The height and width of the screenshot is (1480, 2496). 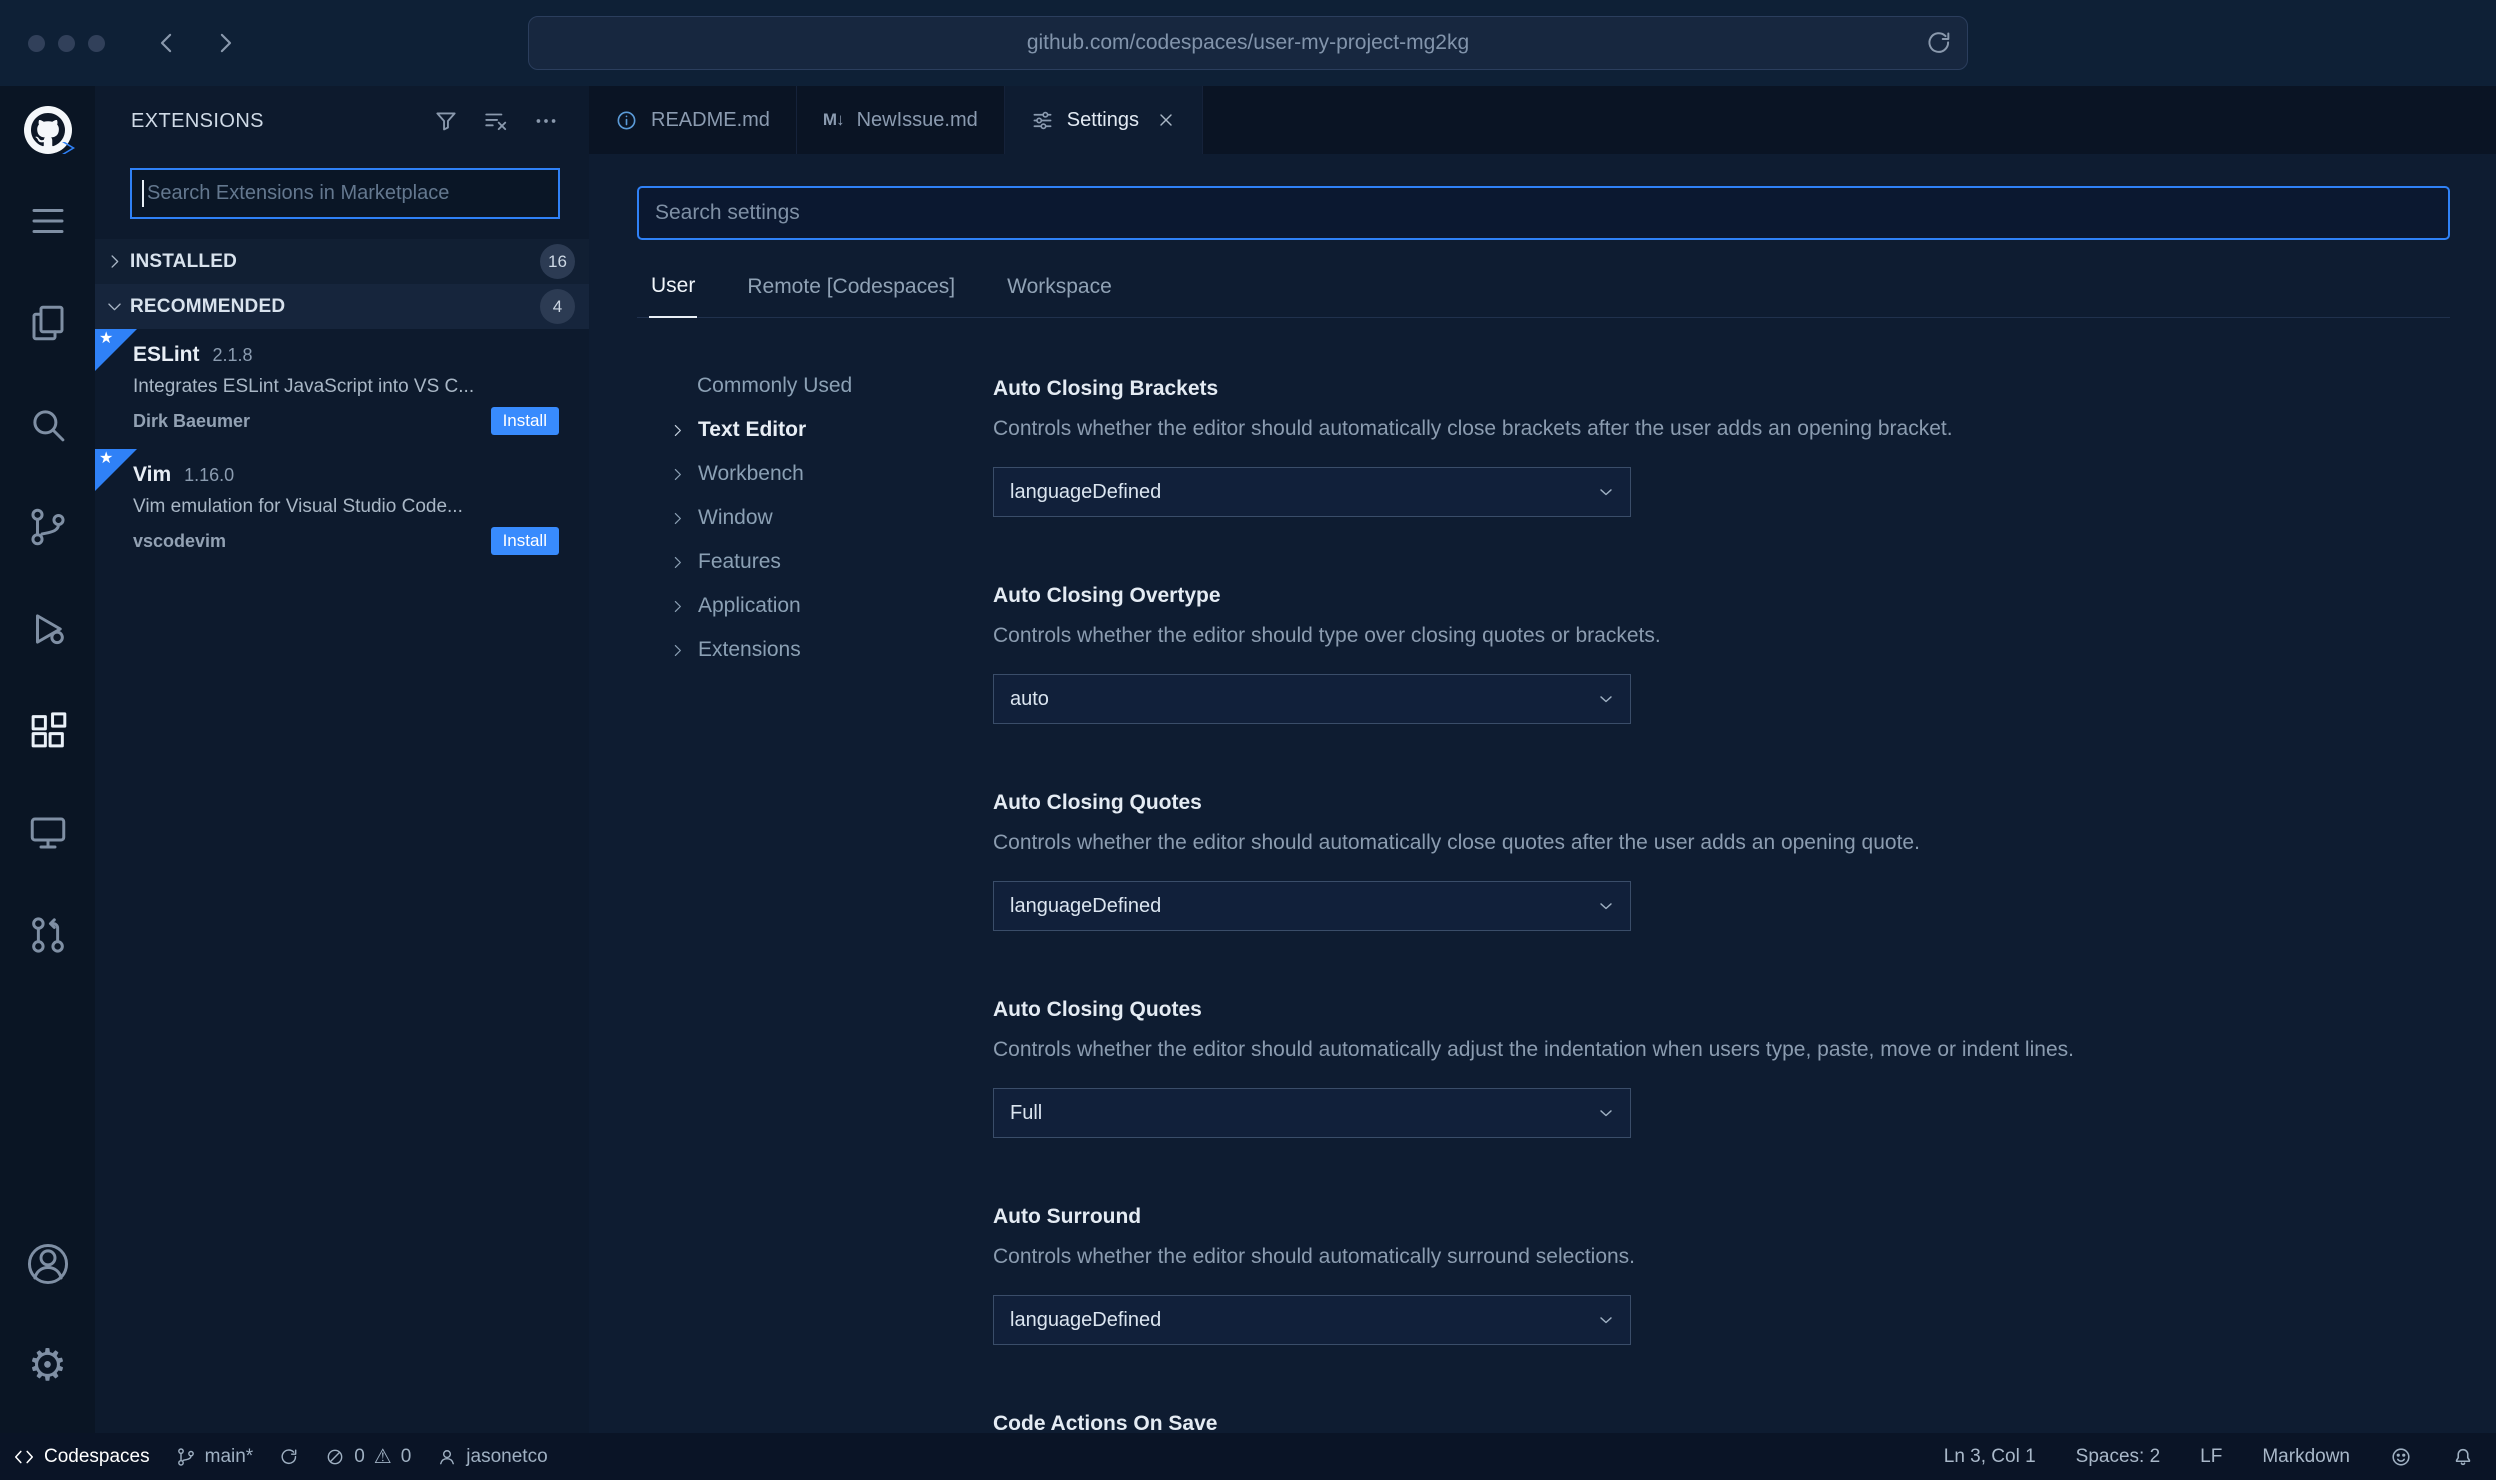 I want to click on chevron-left-icon, so click(x=166, y=43).